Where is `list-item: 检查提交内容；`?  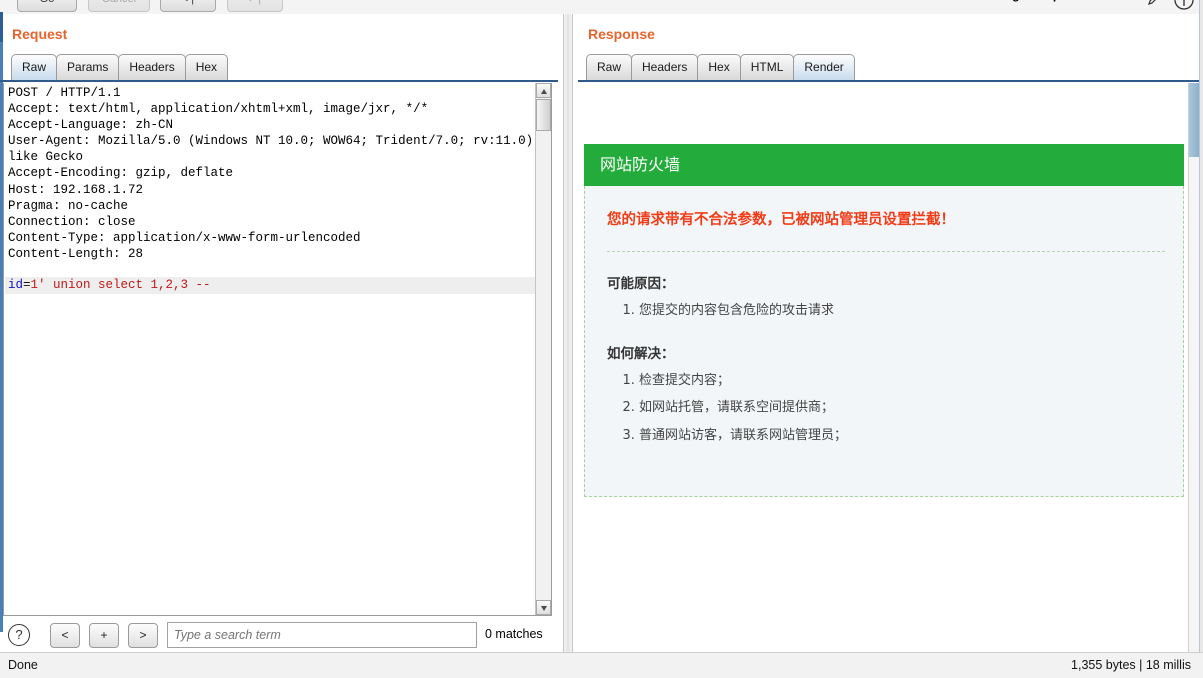
list-item: 检查提交内容； is located at coordinates (902, 381).